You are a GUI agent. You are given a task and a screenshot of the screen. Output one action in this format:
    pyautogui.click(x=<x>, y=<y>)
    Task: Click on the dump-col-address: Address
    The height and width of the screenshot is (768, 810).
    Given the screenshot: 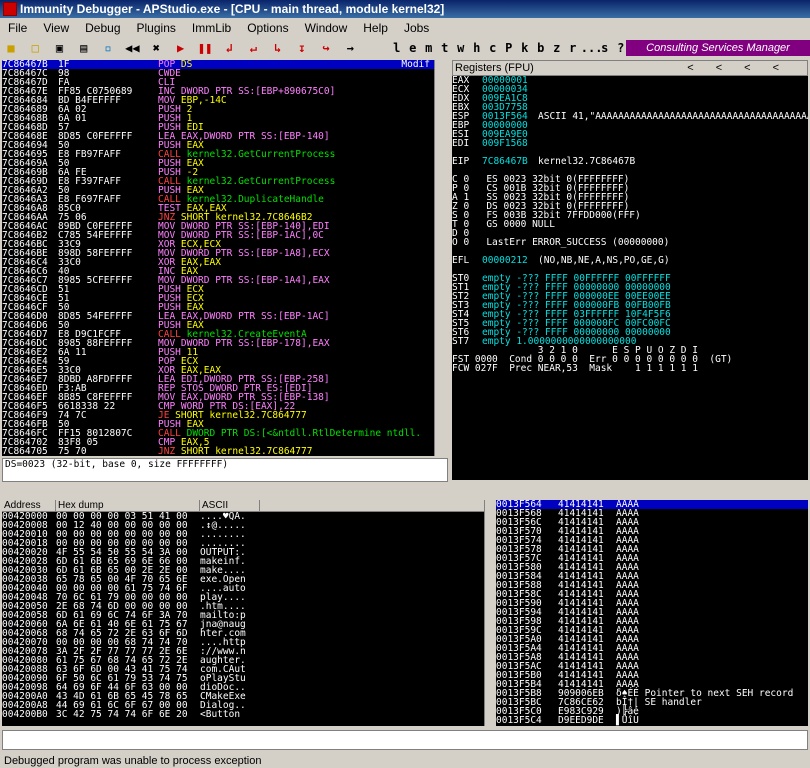 What is the action you would take?
    pyautogui.click(x=29, y=506)
    